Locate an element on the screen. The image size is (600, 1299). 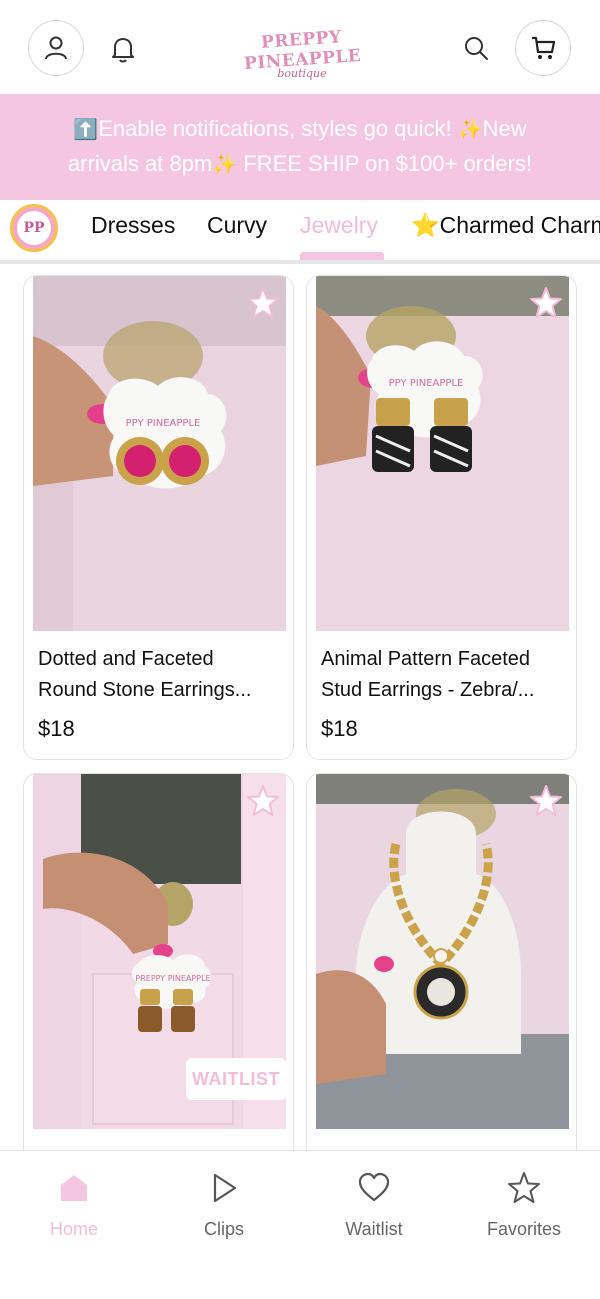
product-image: PREPPY PINEAPPLE WAITLIST is located at coordinates (159, 951).